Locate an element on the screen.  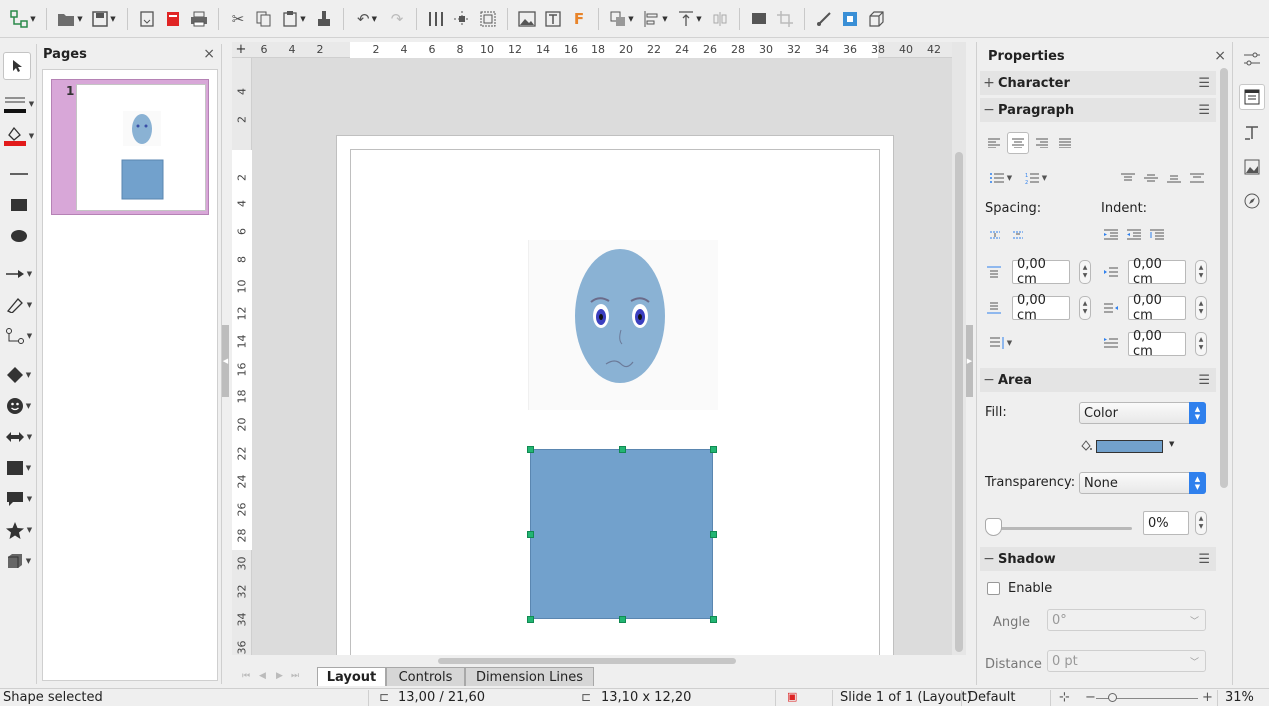
bullets-list-icon: ▼ is located at coordinates (1001, 178).